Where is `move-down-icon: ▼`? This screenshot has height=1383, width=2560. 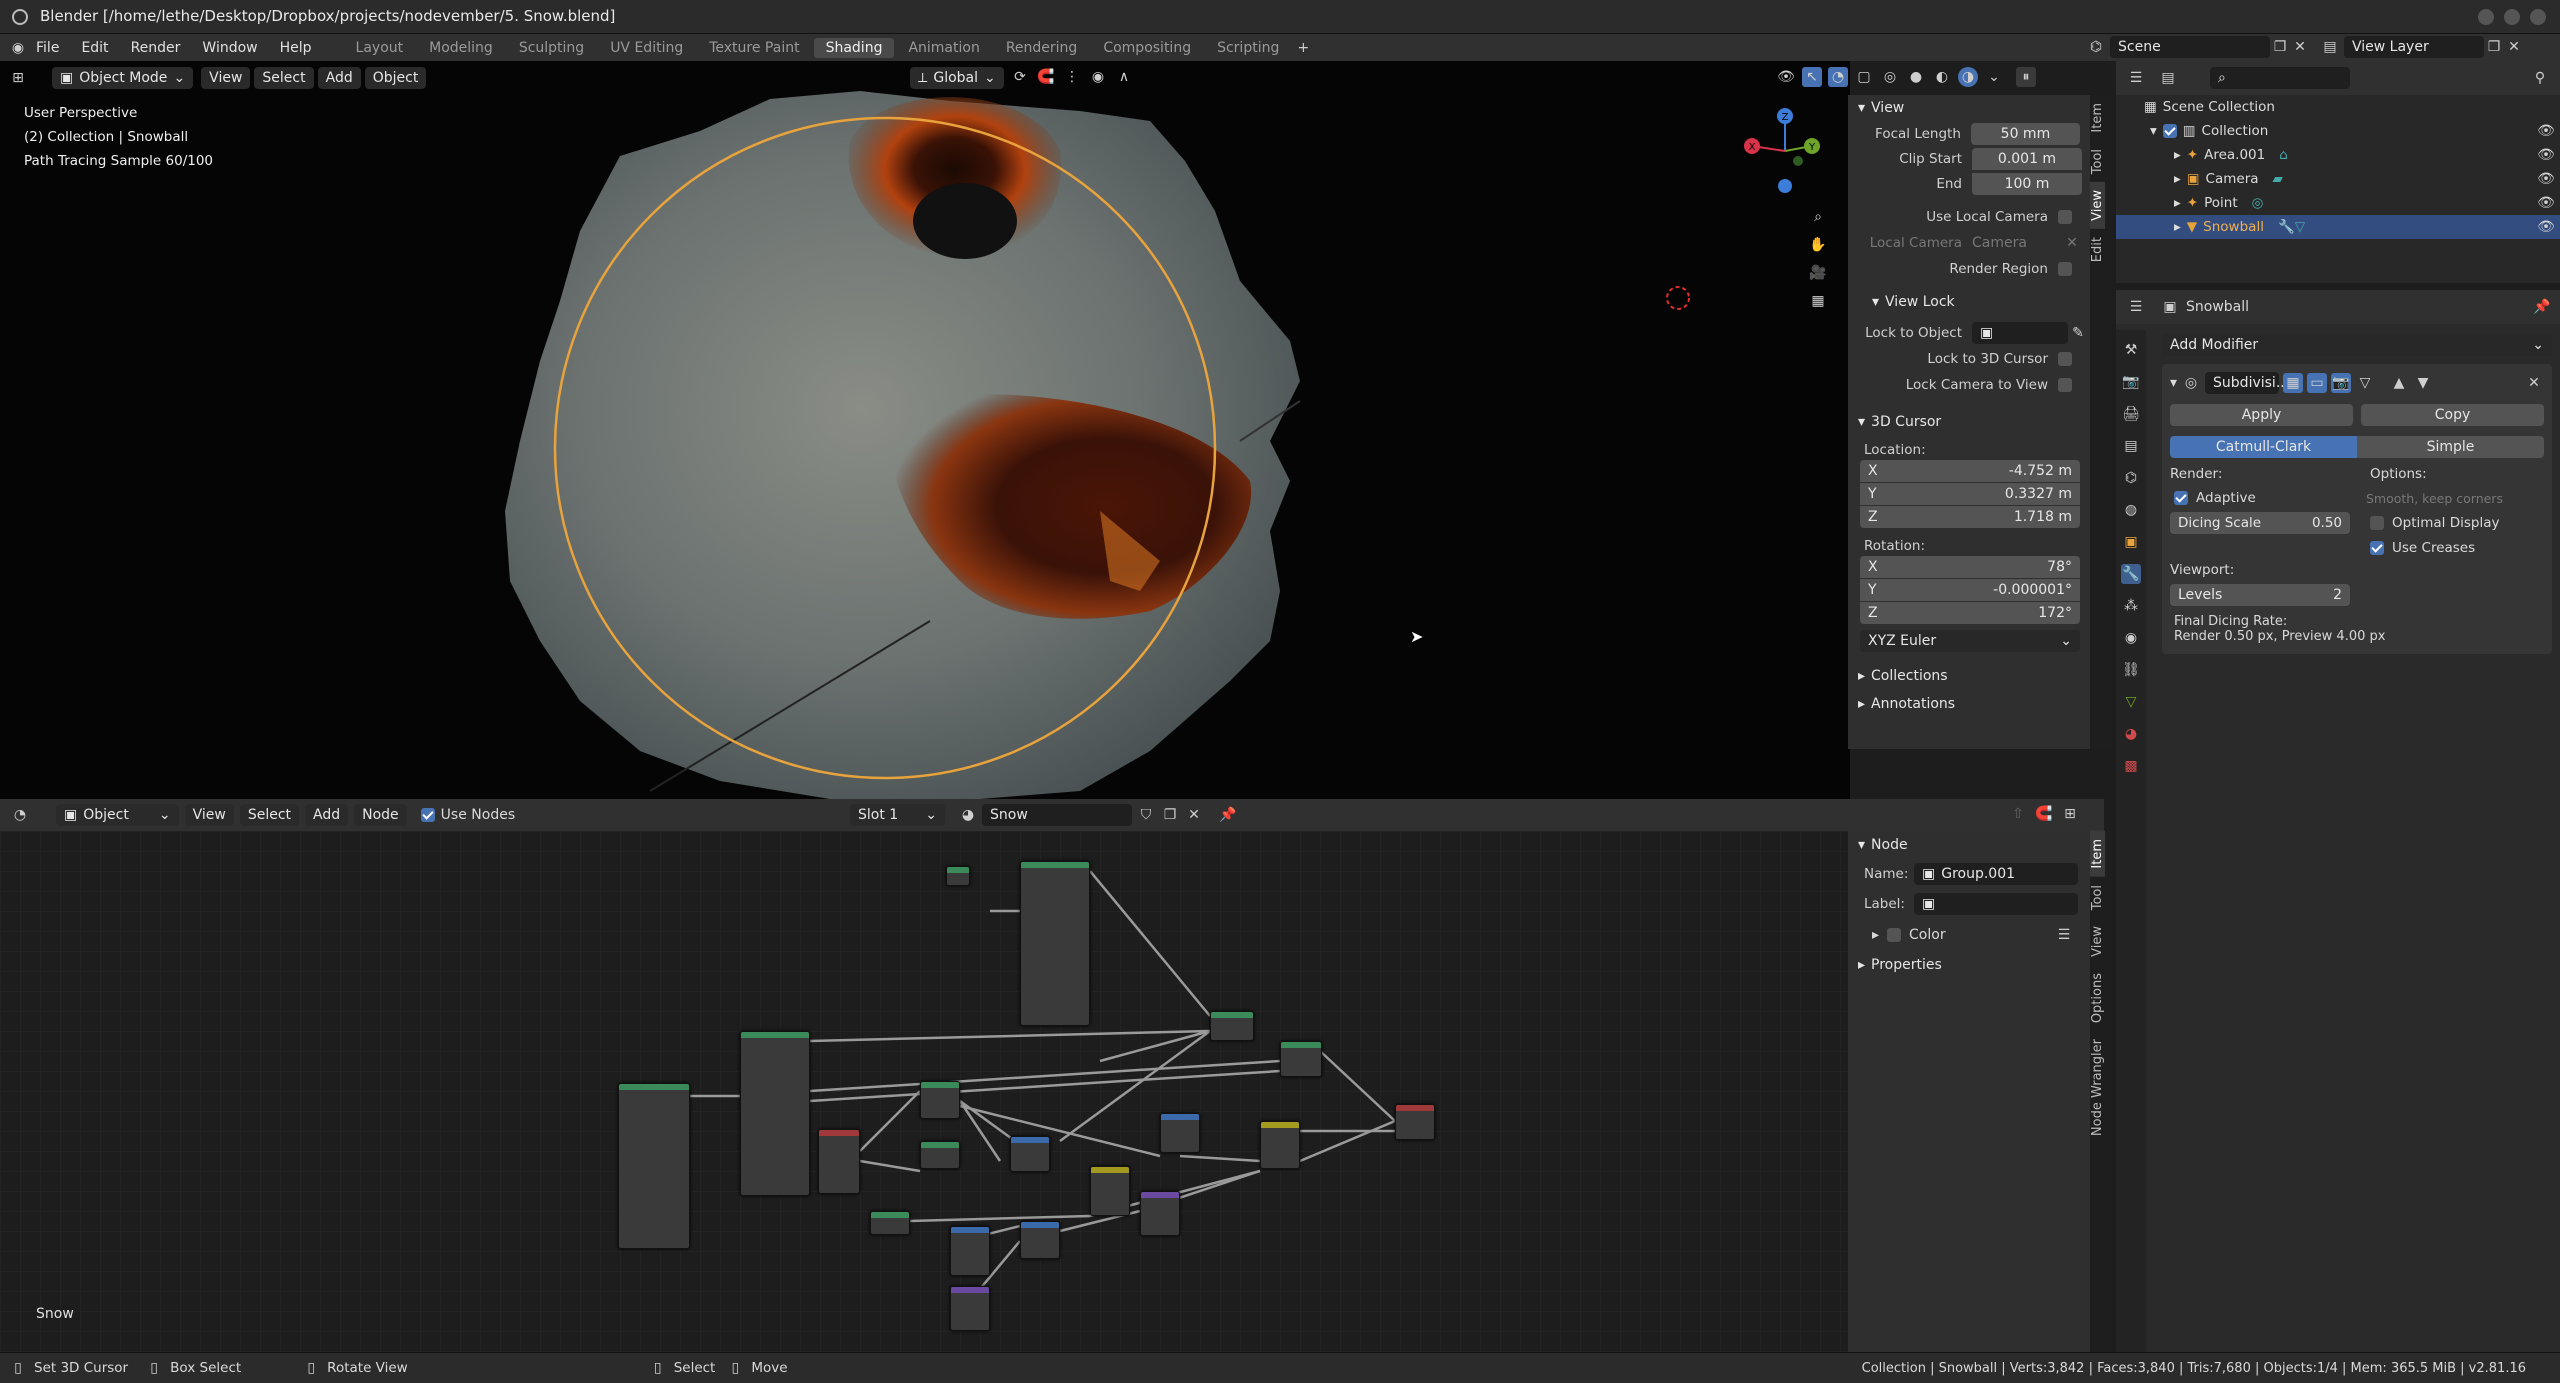
move-down-icon: ▼ is located at coordinates (2423, 383).